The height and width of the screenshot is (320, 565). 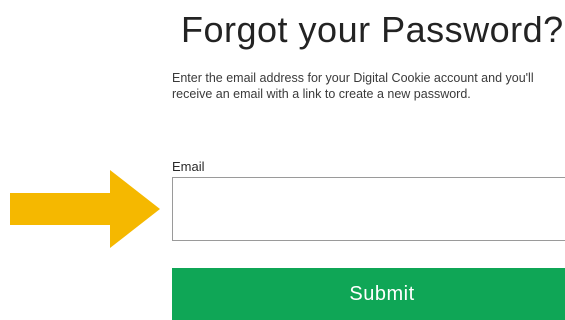 What do you see at coordinates (368, 294) in the screenshot?
I see `submit-button: Submit` at bounding box center [368, 294].